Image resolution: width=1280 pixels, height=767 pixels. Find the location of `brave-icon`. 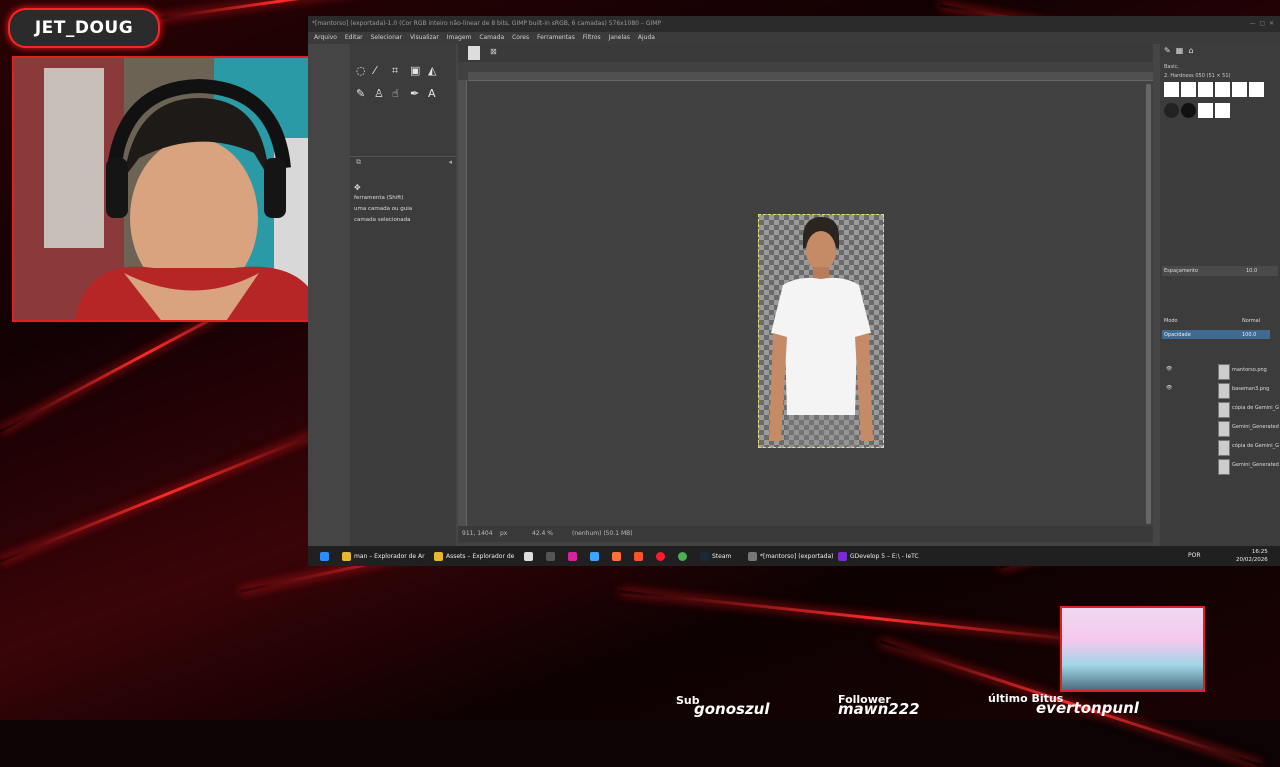

brave-icon is located at coordinates (638, 556).